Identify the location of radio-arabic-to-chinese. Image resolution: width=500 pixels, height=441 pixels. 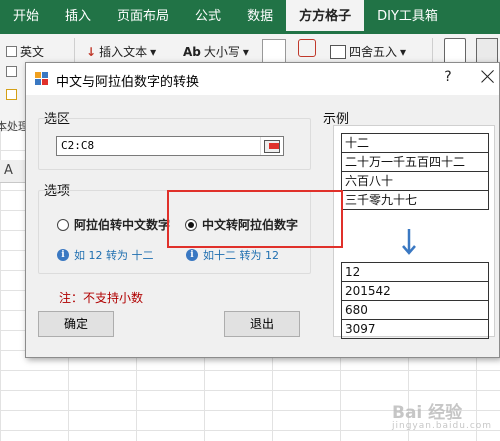
(63, 224).